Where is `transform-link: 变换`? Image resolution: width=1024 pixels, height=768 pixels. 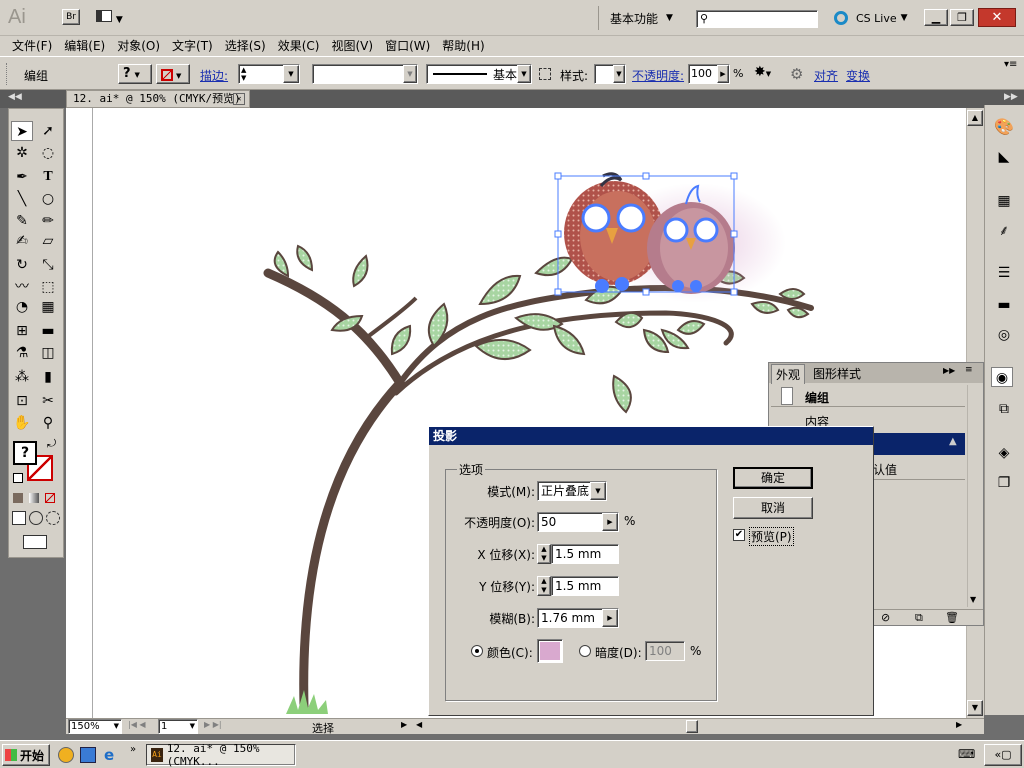
transform-link: 变换 is located at coordinates (858, 75).